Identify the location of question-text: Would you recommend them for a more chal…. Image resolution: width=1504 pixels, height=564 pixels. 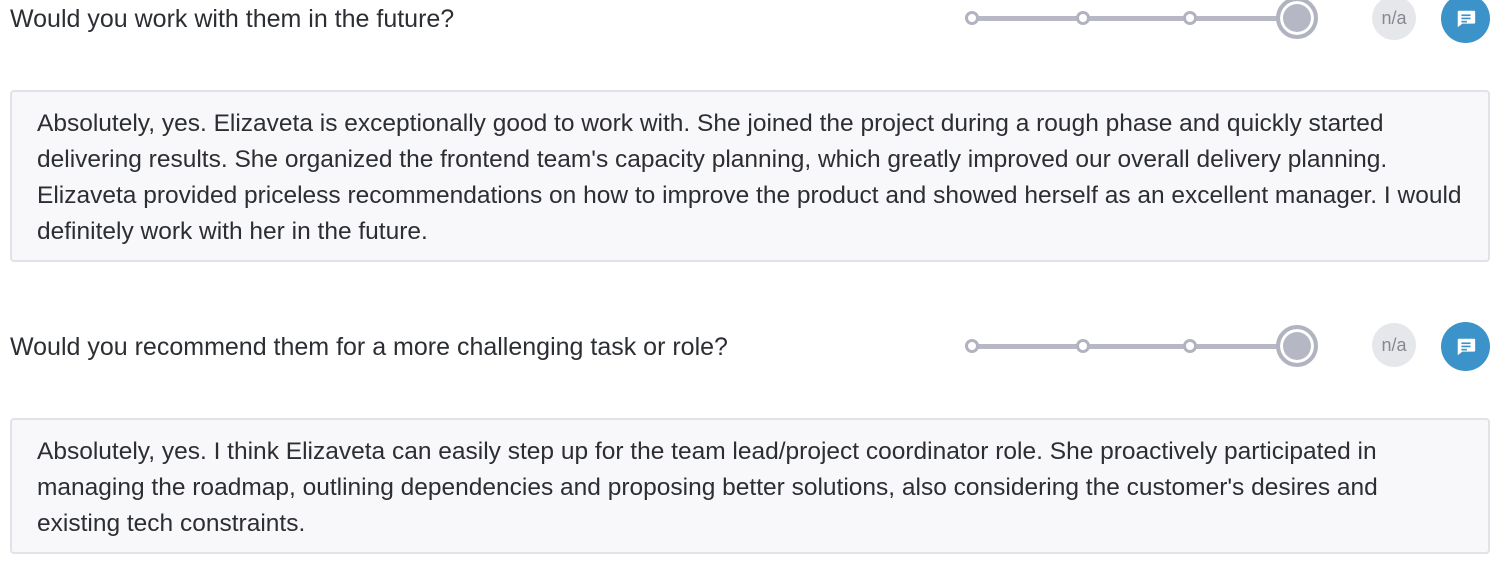
(369, 347).